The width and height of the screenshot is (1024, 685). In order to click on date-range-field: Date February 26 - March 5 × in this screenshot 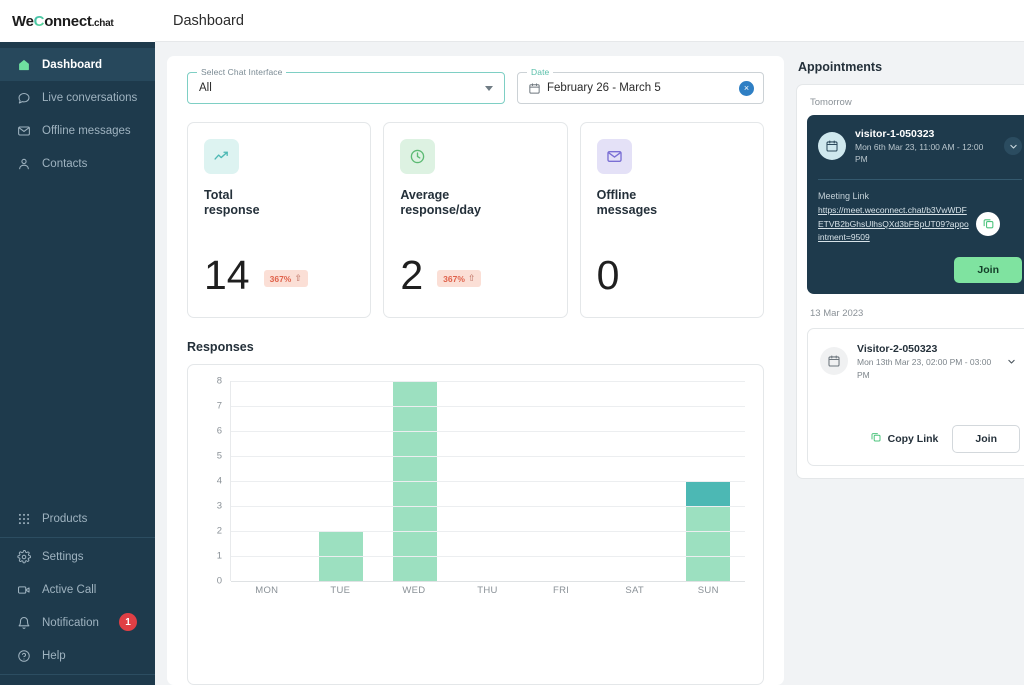, I will do `click(640, 85)`.